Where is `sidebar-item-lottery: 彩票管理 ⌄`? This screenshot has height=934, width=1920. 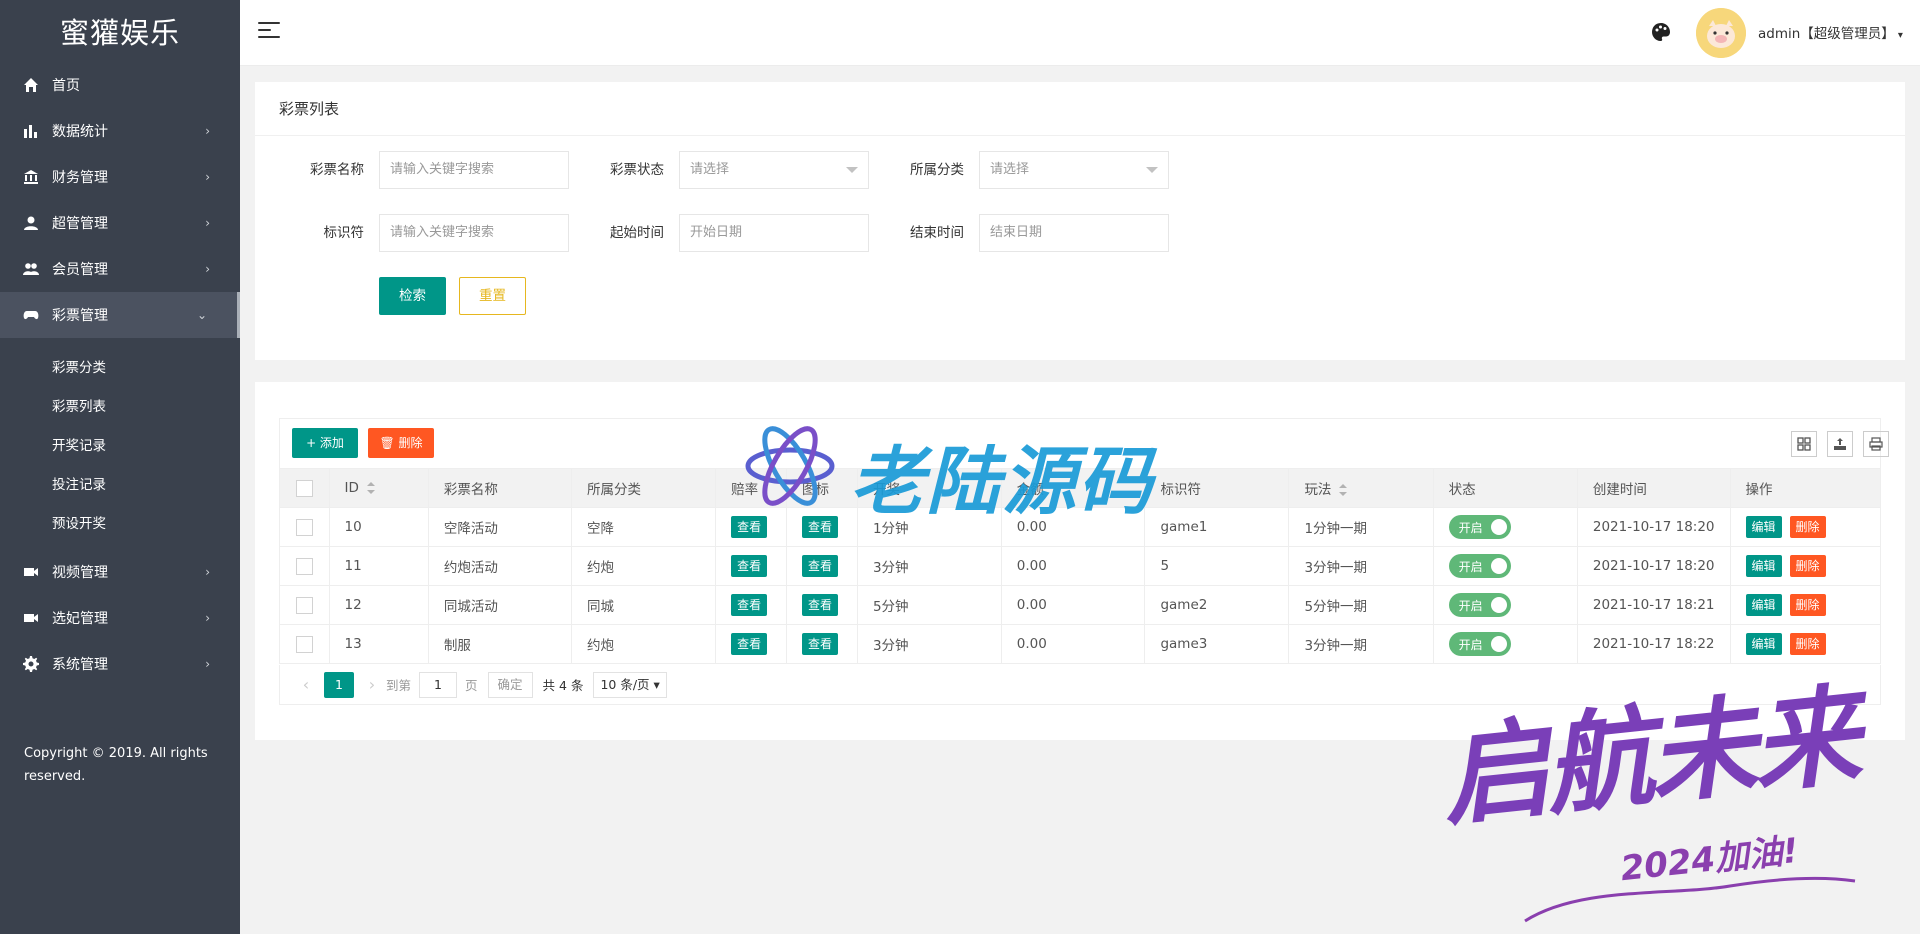
sidebar-item-lottery: 彩票管理 ⌄ is located at coordinates (120, 315).